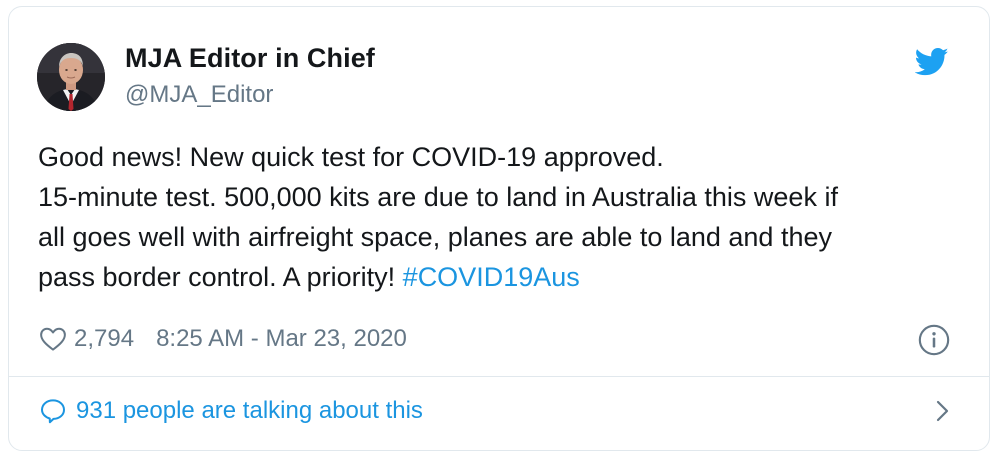  Describe the element at coordinates (934, 340) in the screenshot. I see `info-icon` at that location.